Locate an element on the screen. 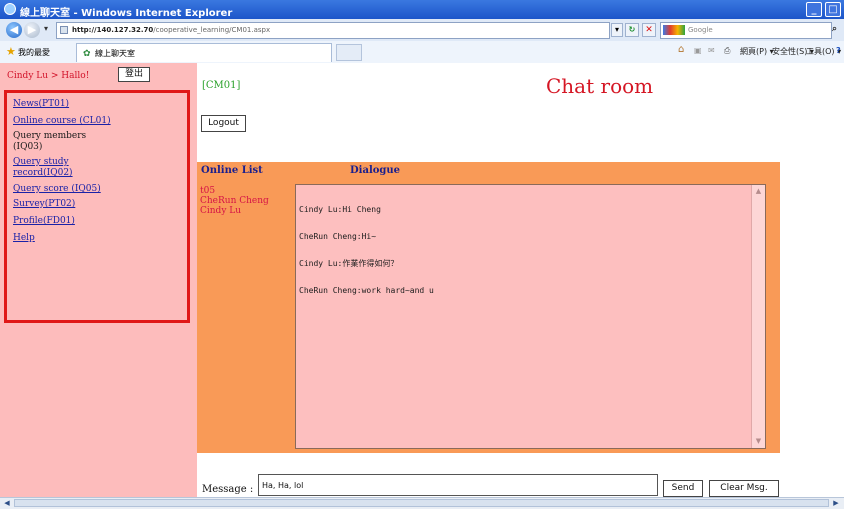 The width and height of the screenshot is (844, 509). ie-logo-icon is located at coordinates (10, 9).